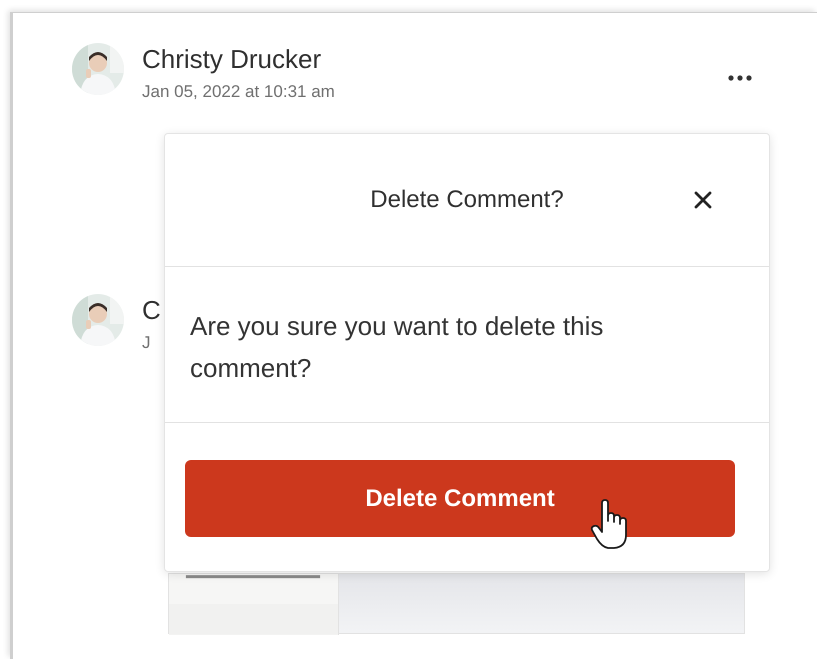 The width and height of the screenshot is (817, 659). Describe the element at coordinates (397, 347) in the screenshot. I see `dialog-message: Are you sure you want to delete this comment?` at that location.